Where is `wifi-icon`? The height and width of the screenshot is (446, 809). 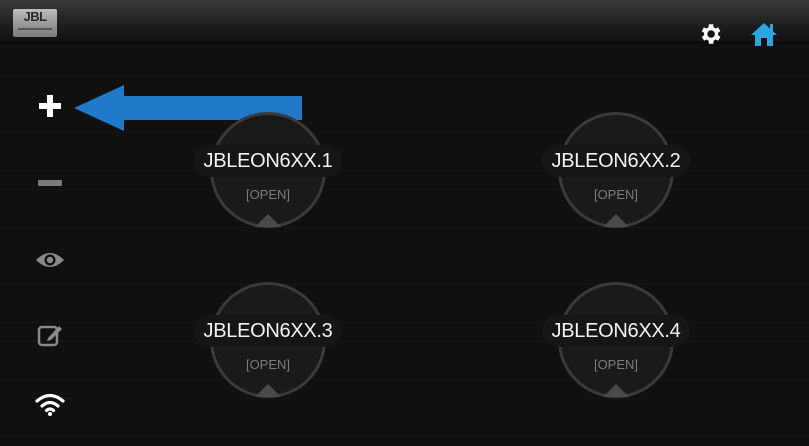 wifi-icon is located at coordinates (50, 404).